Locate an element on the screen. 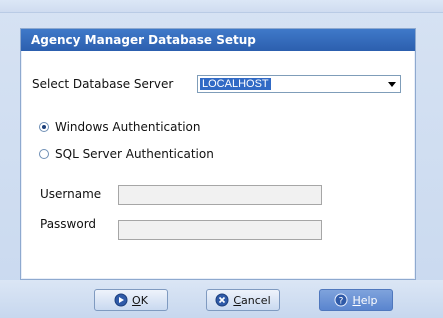  help-label: Help is located at coordinates (365, 300).